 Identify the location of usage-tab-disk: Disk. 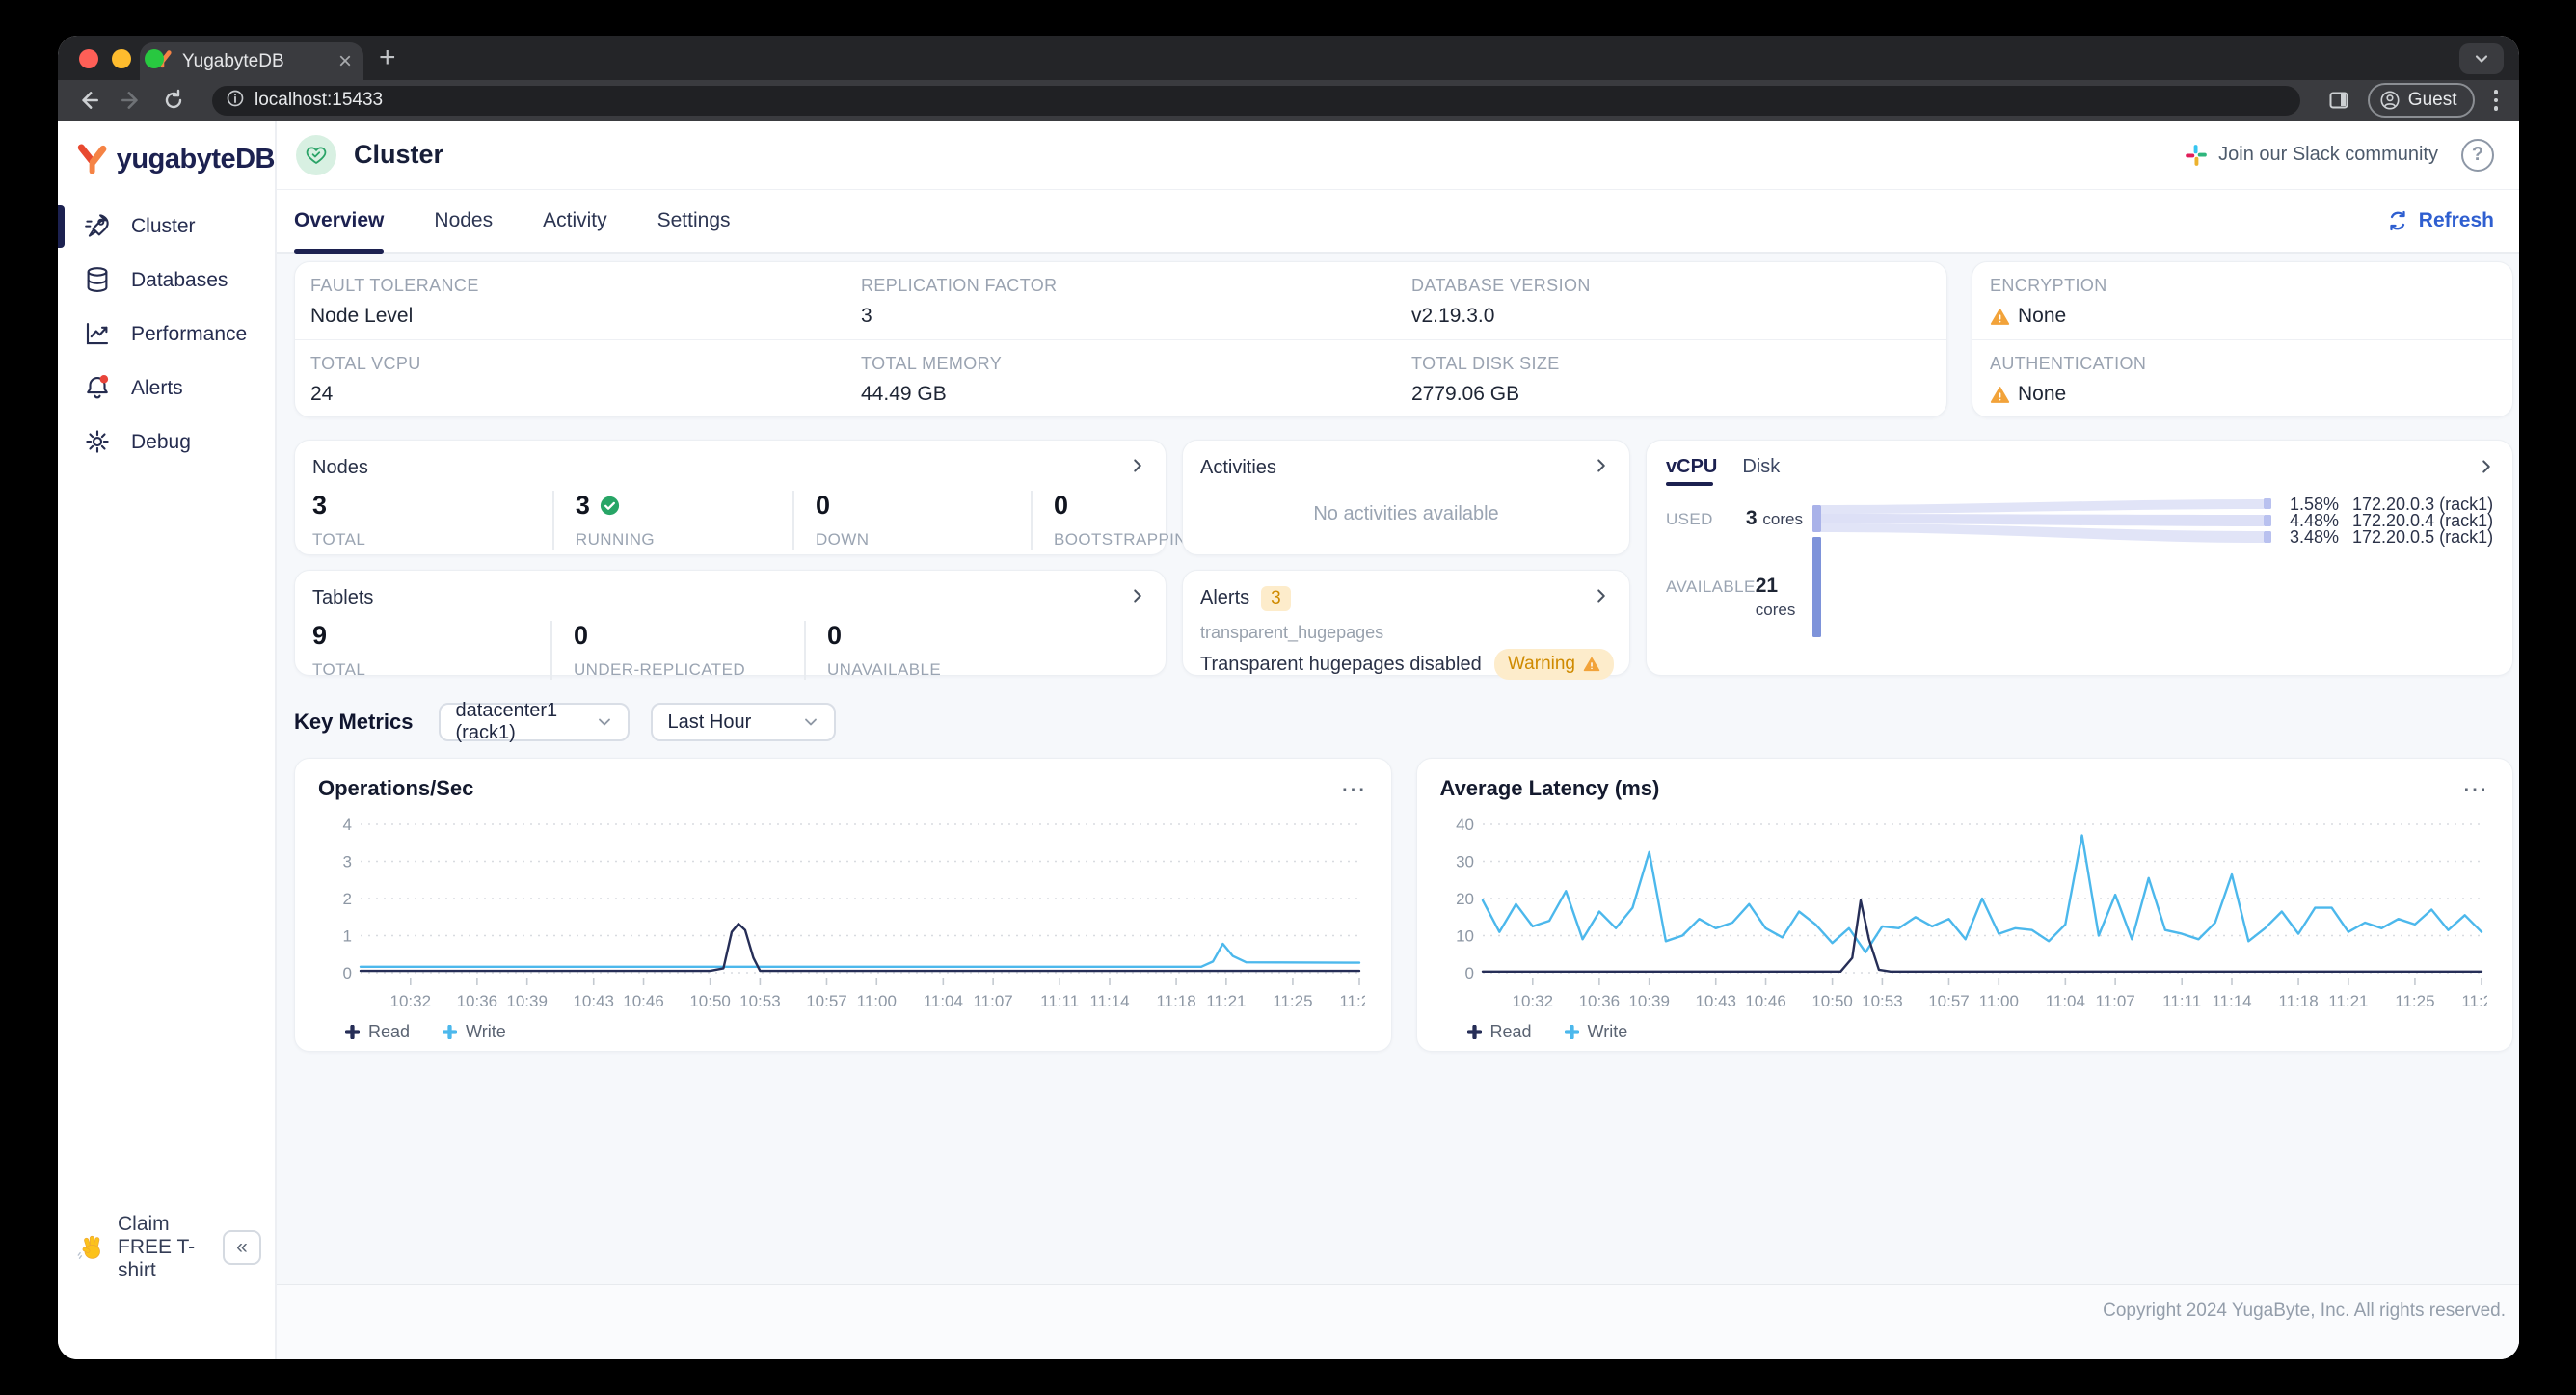
(1761, 471).